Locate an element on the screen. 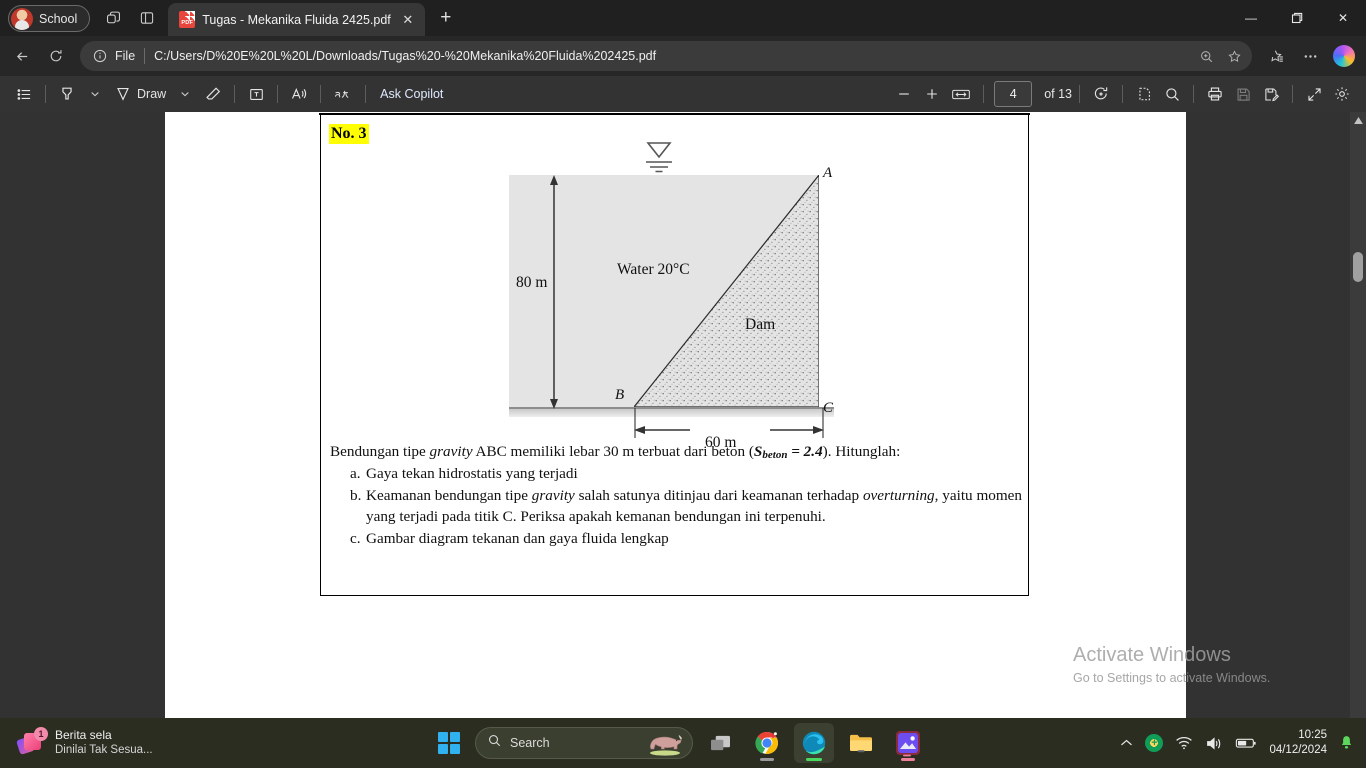 Image resolution: width=1366 pixels, height=768 pixels. favorite-star-icon is located at coordinates (1234, 56).